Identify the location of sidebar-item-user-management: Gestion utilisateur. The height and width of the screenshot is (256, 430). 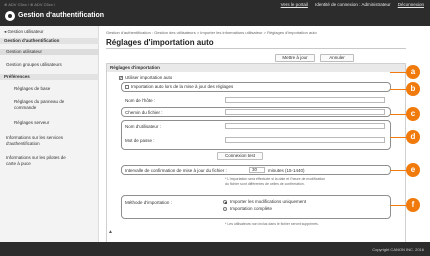
(49, 52).